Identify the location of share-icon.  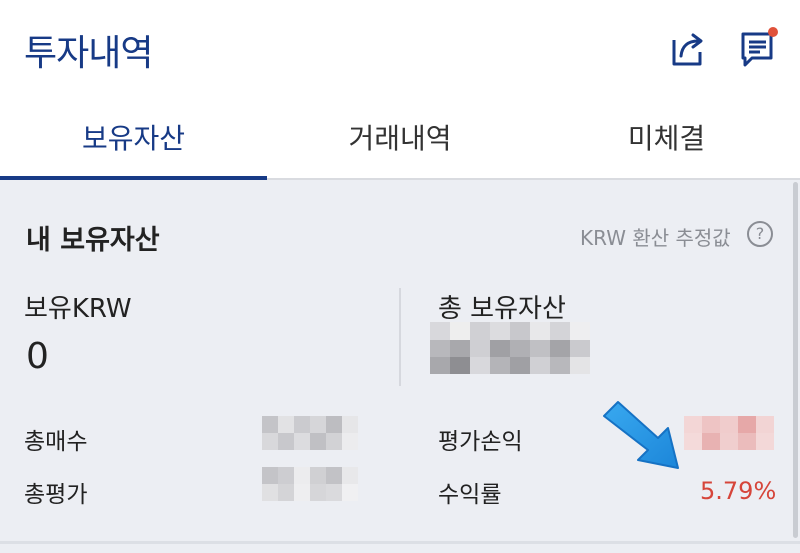
(688, 48).